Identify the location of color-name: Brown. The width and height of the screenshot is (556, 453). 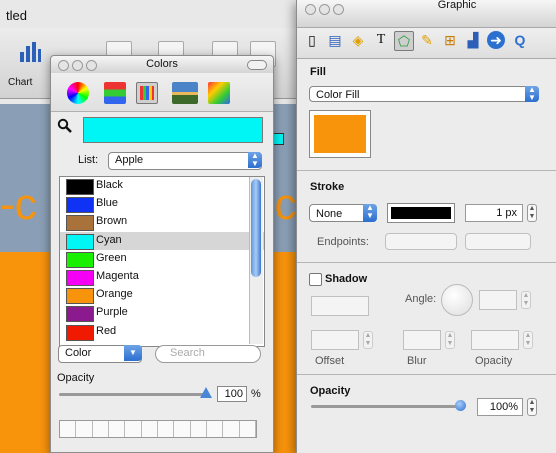
(112, 221).